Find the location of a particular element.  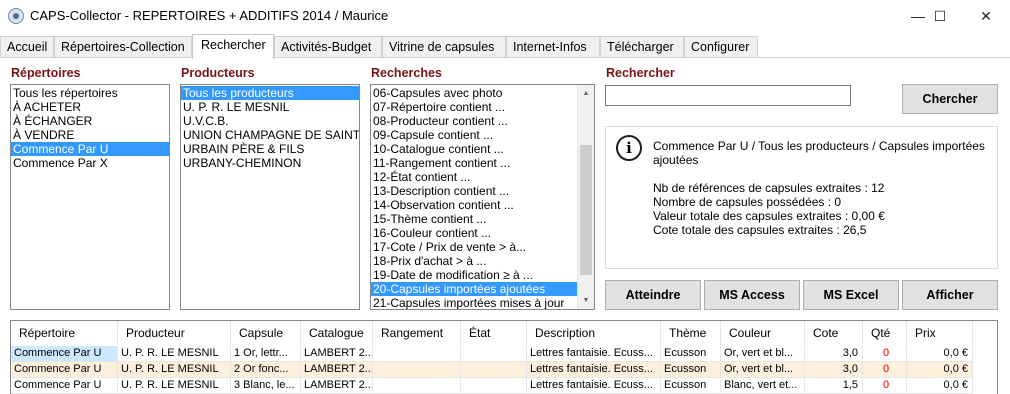

info-stat: Nombre de capsules possédées : 0 is located at coordinates (747, 202).